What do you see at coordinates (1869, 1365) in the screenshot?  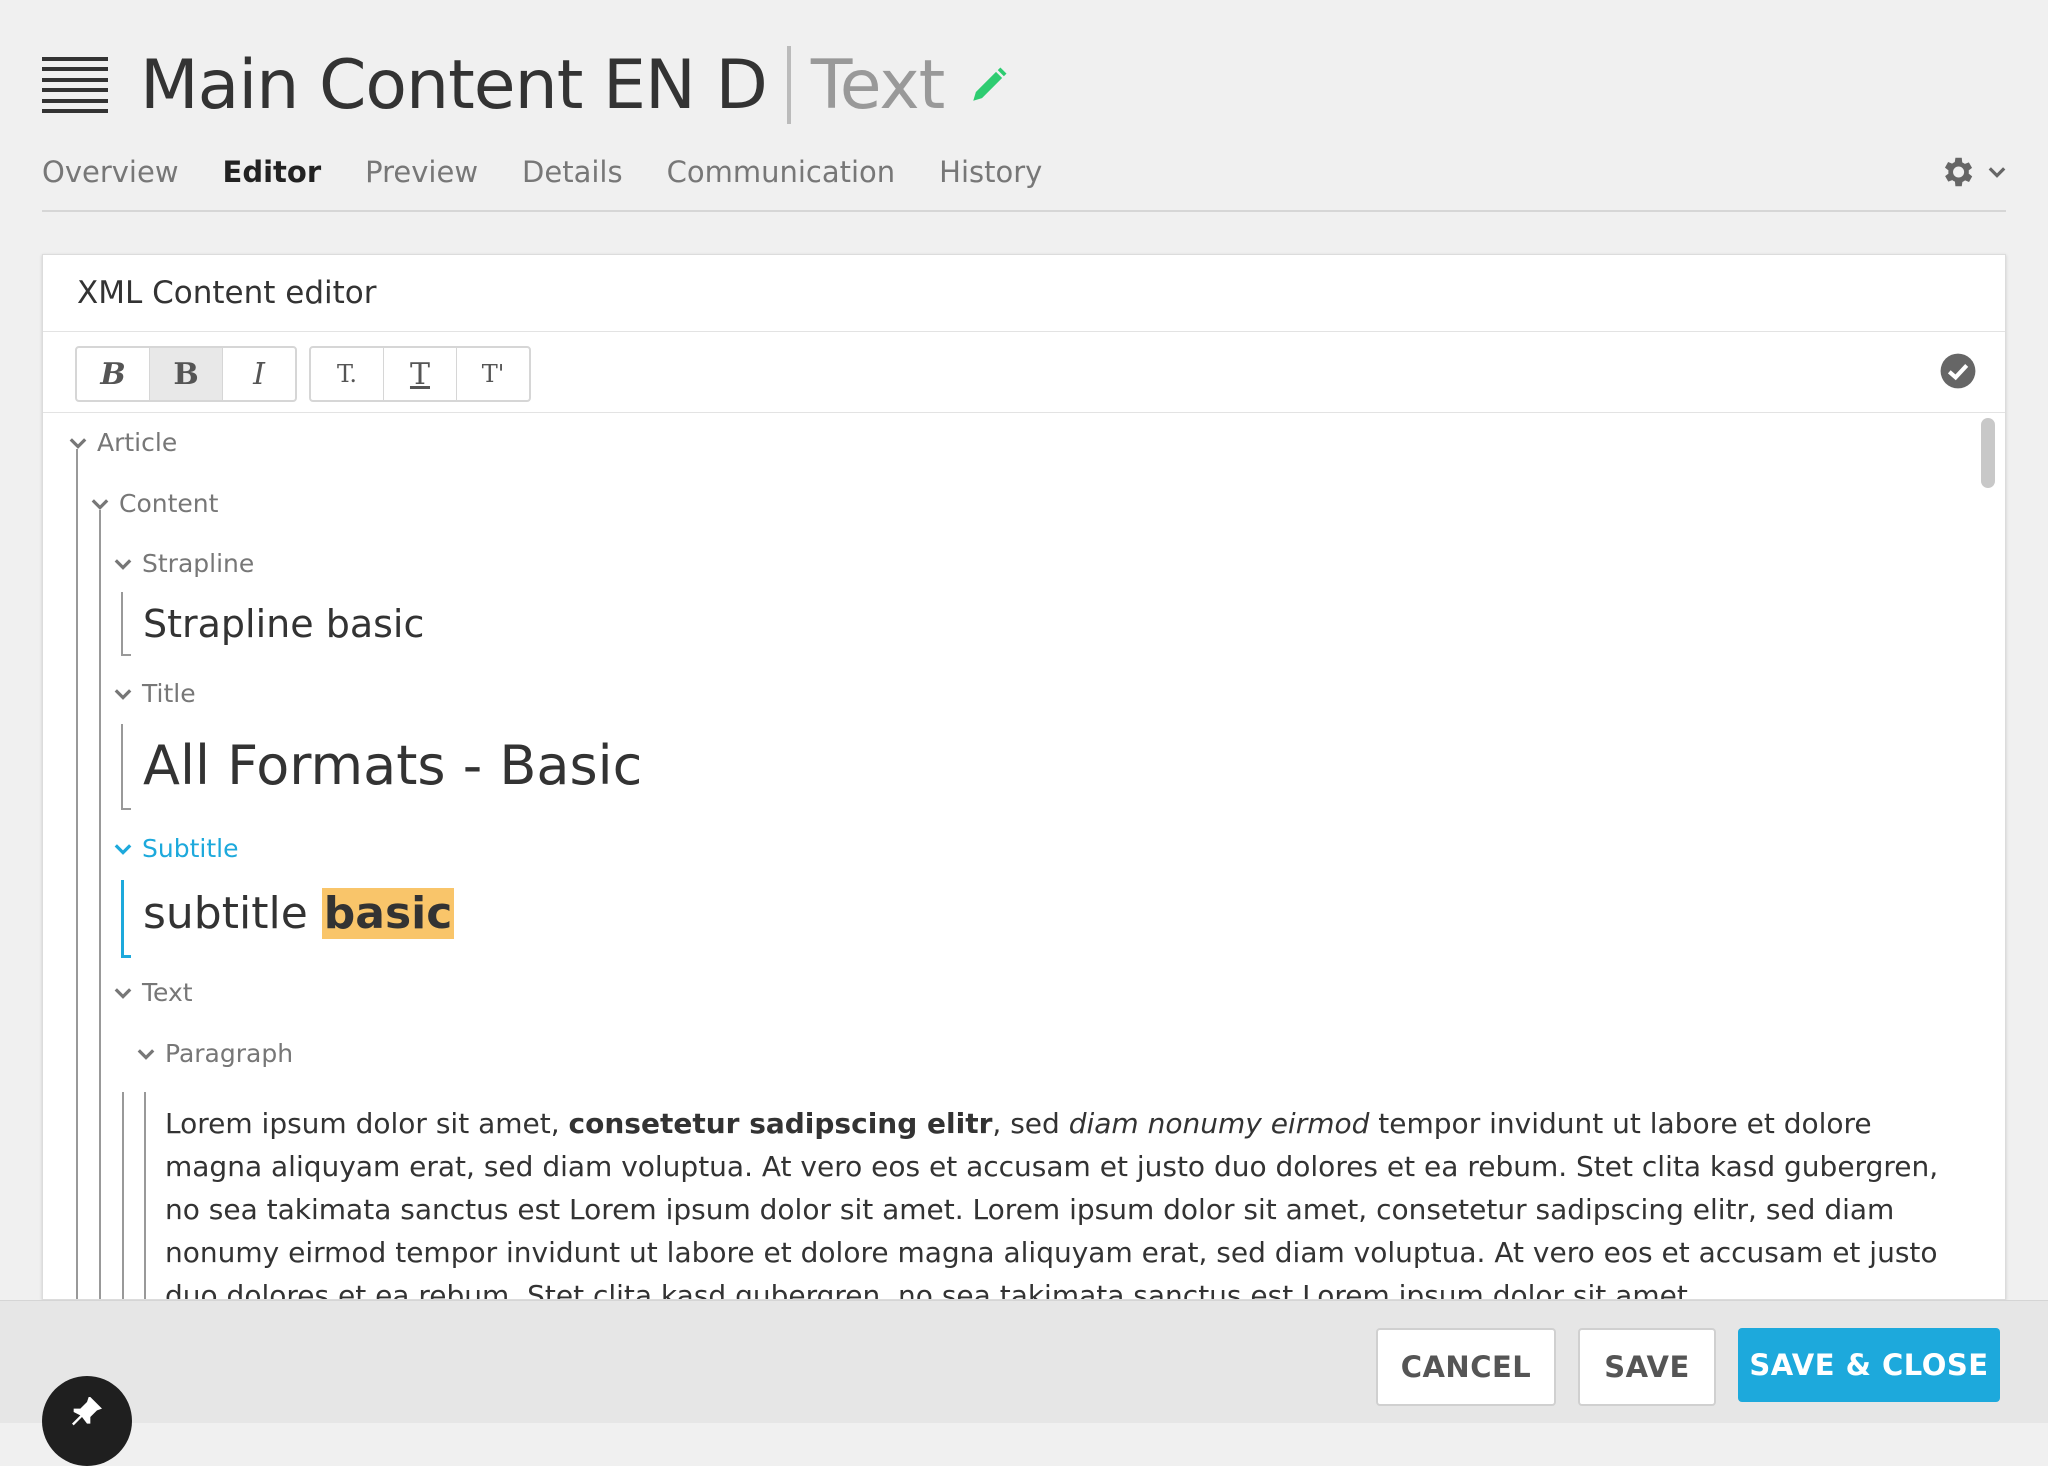 I see `save-and-close-button: SAVE & CLOSE` at bounding box center [1869, 1365].